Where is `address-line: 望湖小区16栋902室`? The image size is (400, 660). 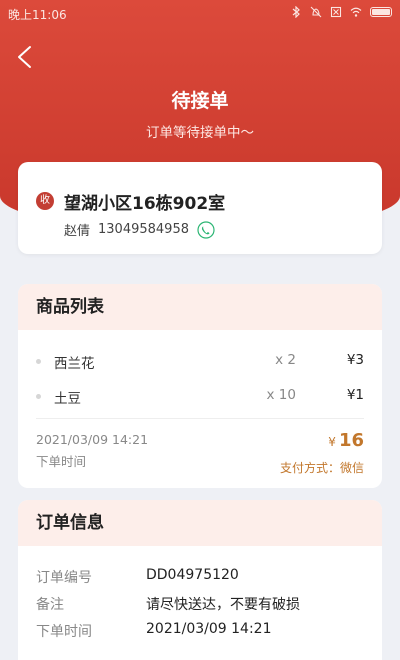 address-line: 望湖小区16栋902室 is located at coordinates (145, 204).